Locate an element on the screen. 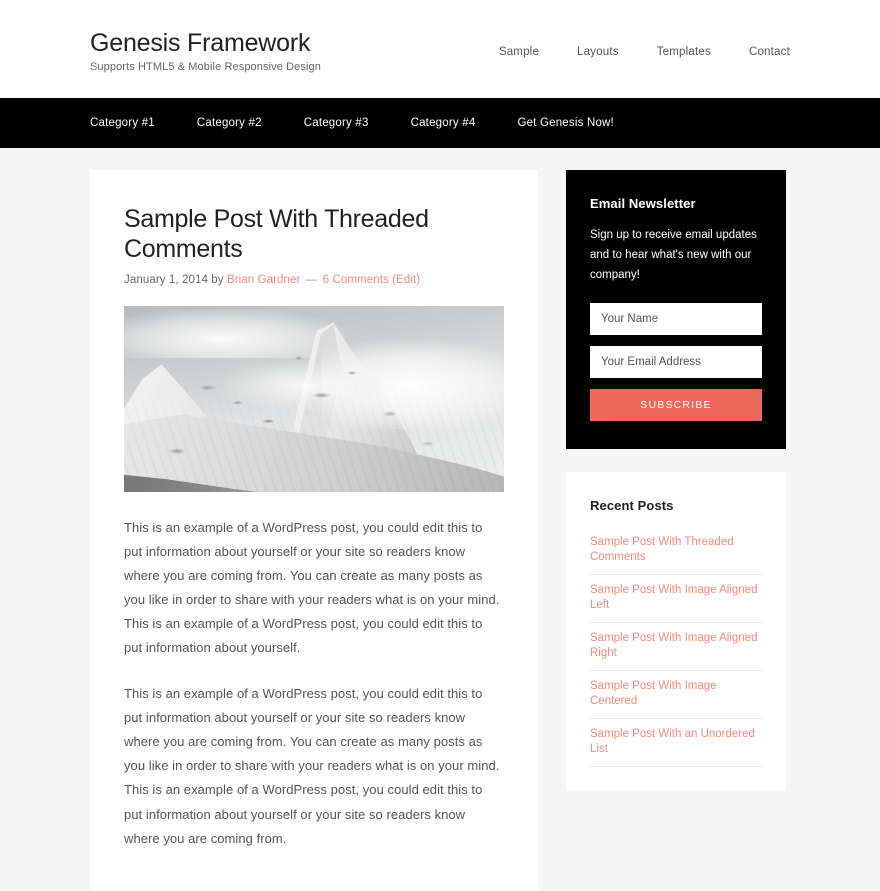 The image size is (880, 891). primary-nav-item-category-3: Category #3 is located at coordinates (336, 123).